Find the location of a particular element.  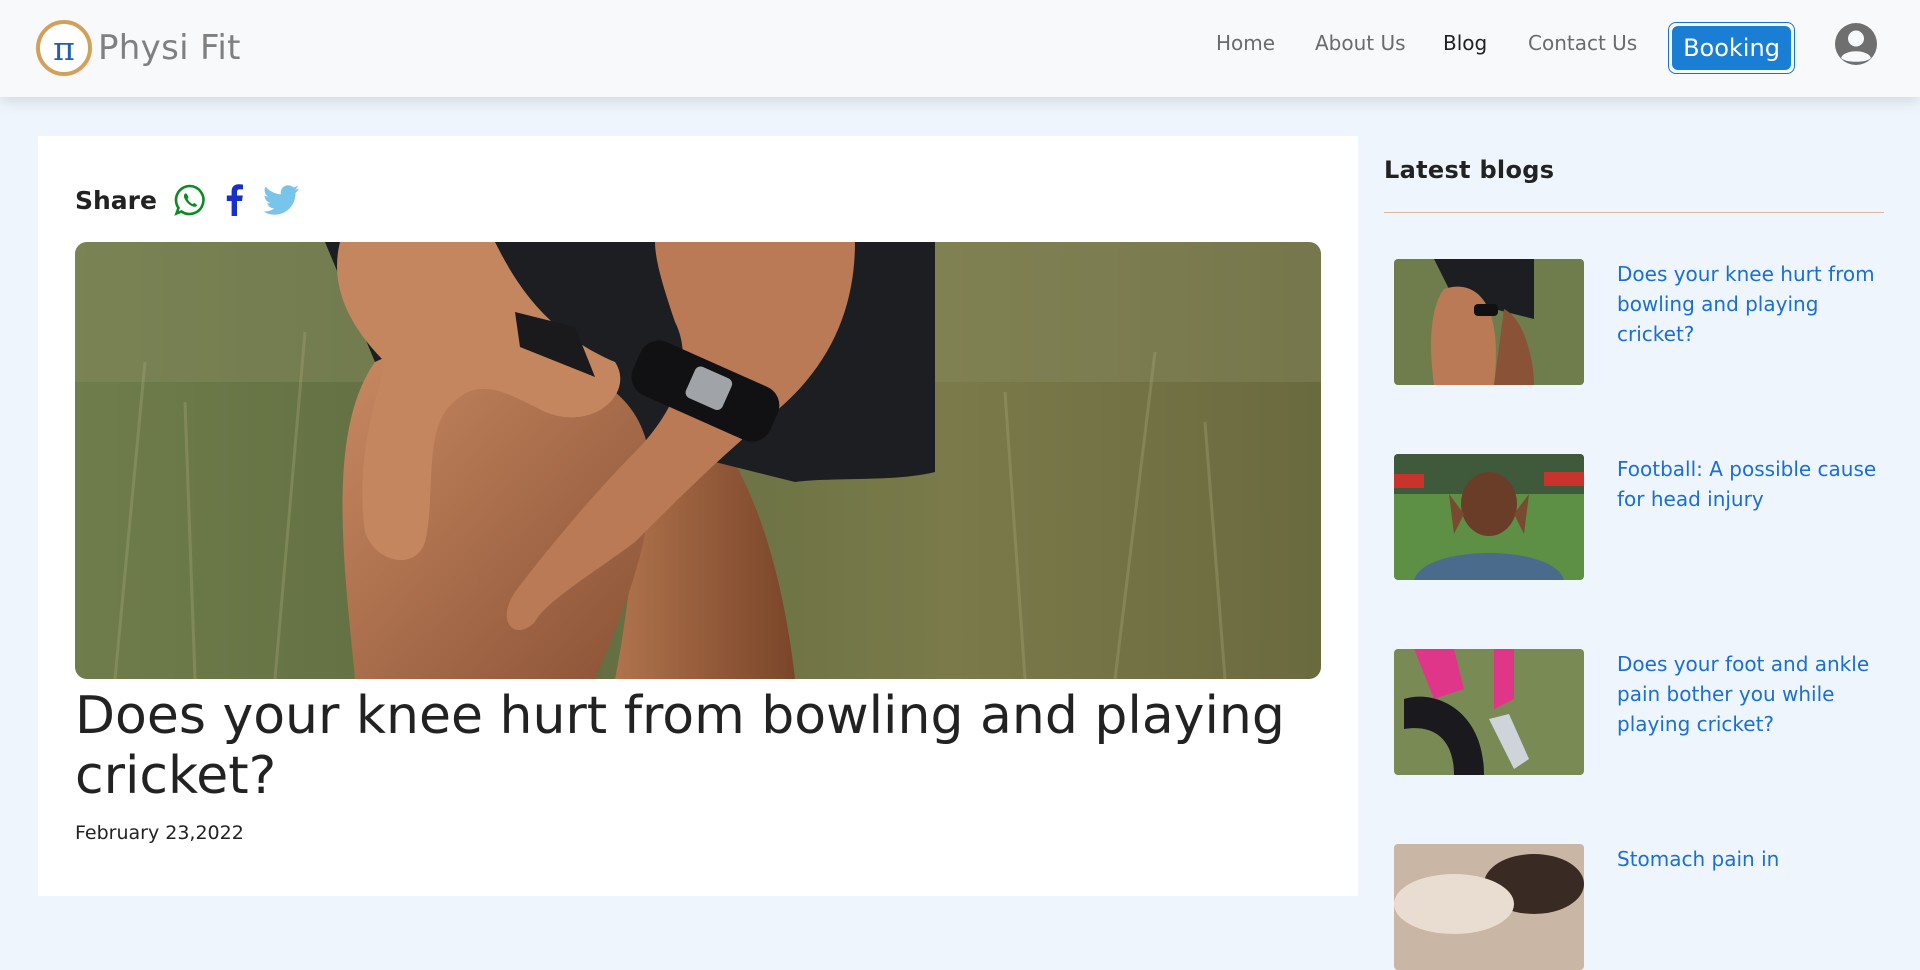

logo-icon: π is located at coordinates (64, 48).